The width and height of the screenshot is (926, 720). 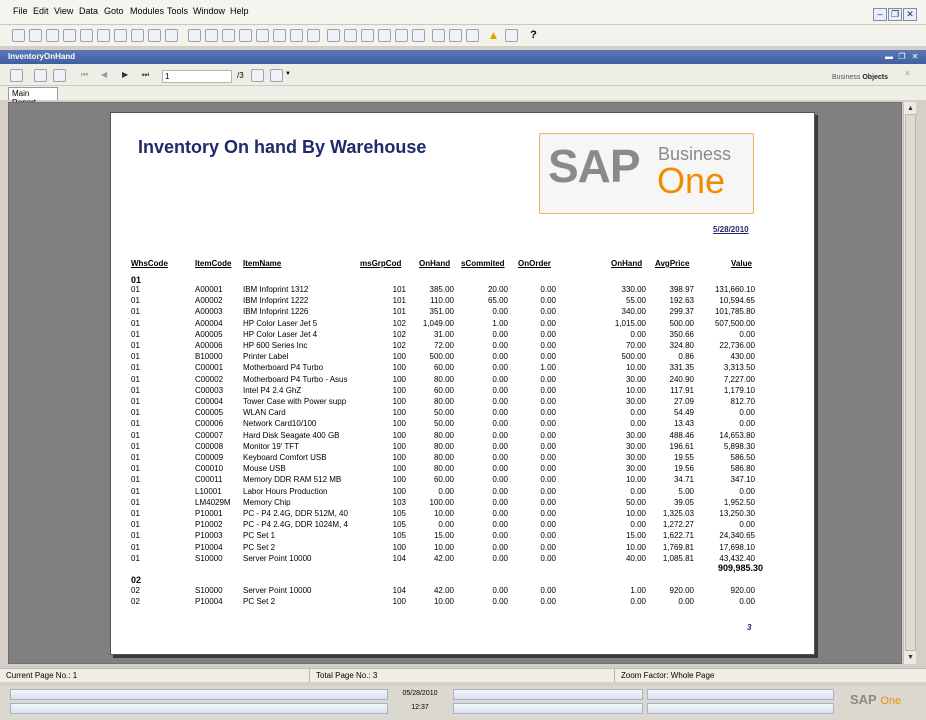 I want to click on journal-icon, so click(x=367, y=35).